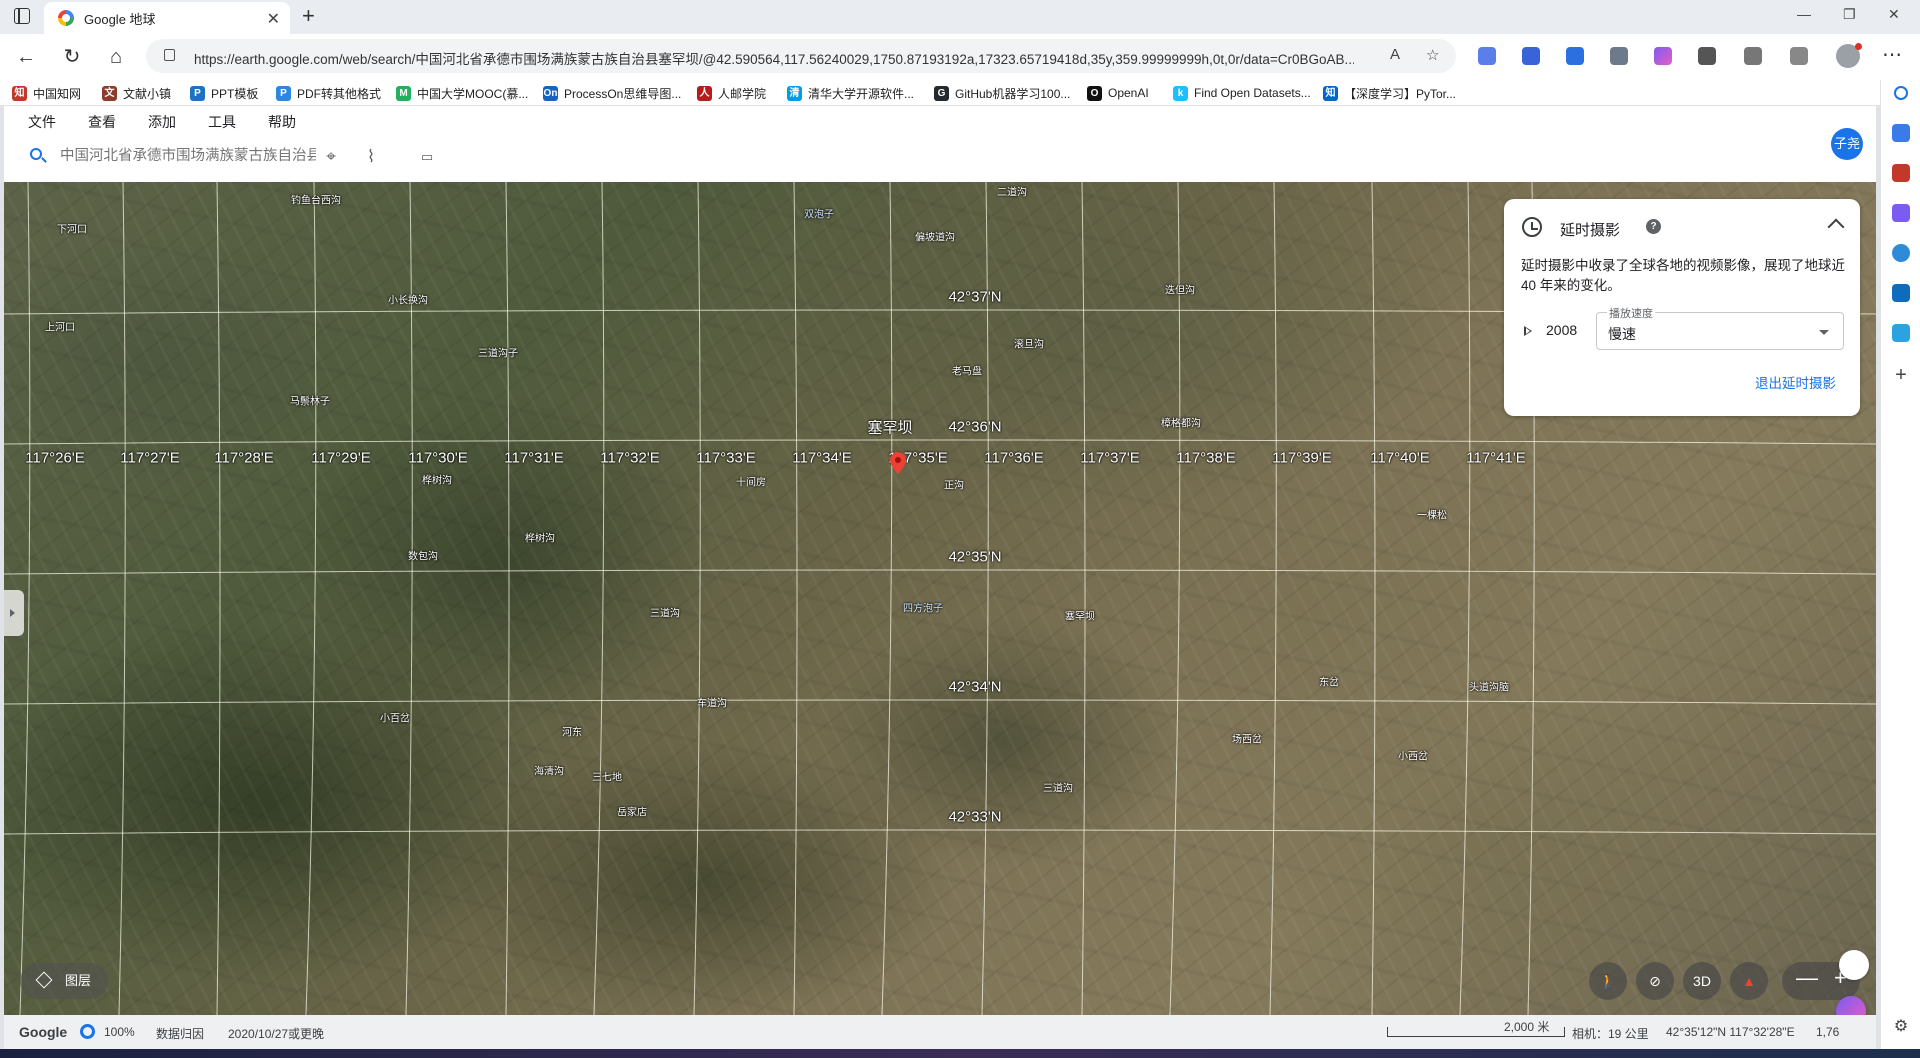  What do you see at coordinates (224, 93) in the screenshot?
I see `bookmark-item: P PPT模板` at bounding box center [224, 93].